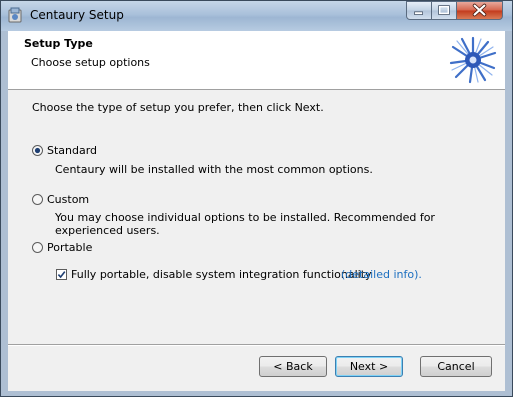  What do you see at coordinates (37, 247) in the screenshot?
I see `radio-portable` at bounding box center [37, 247].